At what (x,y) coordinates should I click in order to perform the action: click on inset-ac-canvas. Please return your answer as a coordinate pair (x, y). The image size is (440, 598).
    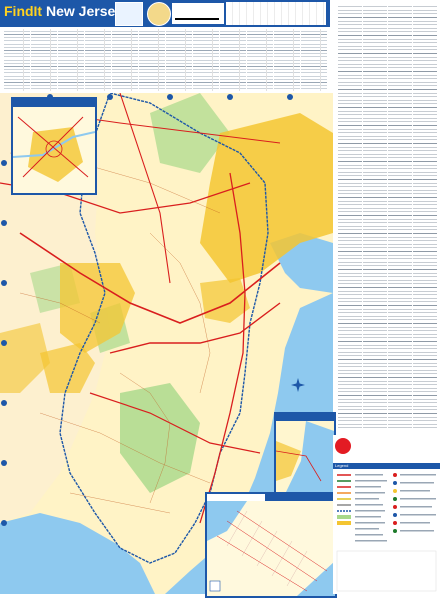
    Looking at the image, I should click on (305, 456).